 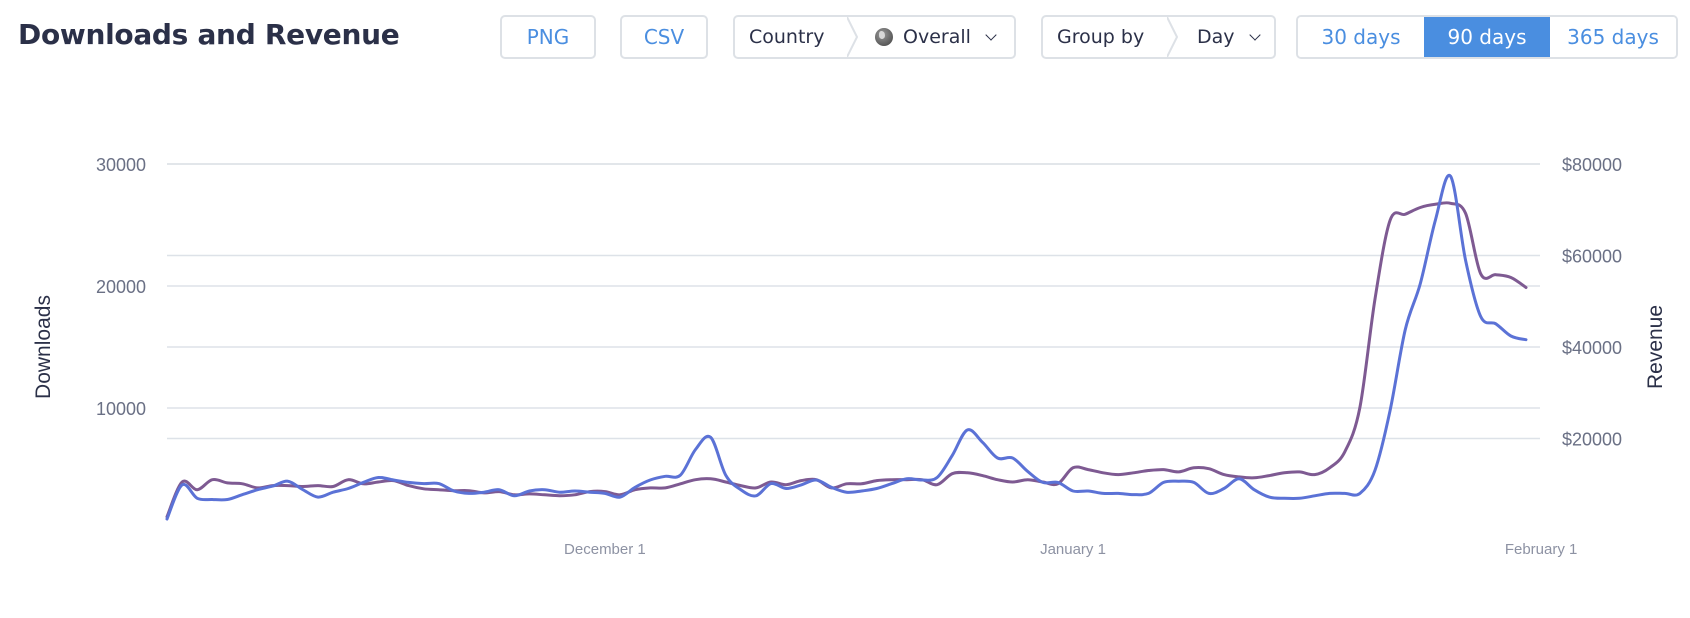 I want to click on right-tick-label: $60000, so click(x=1592, y=257).